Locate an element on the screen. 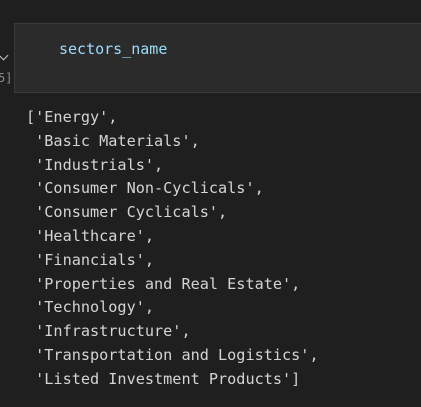 The width and height of the screenshot is (421, 407). output-line: 'Properties and Real Estate', is located at coordinates (163, 283).